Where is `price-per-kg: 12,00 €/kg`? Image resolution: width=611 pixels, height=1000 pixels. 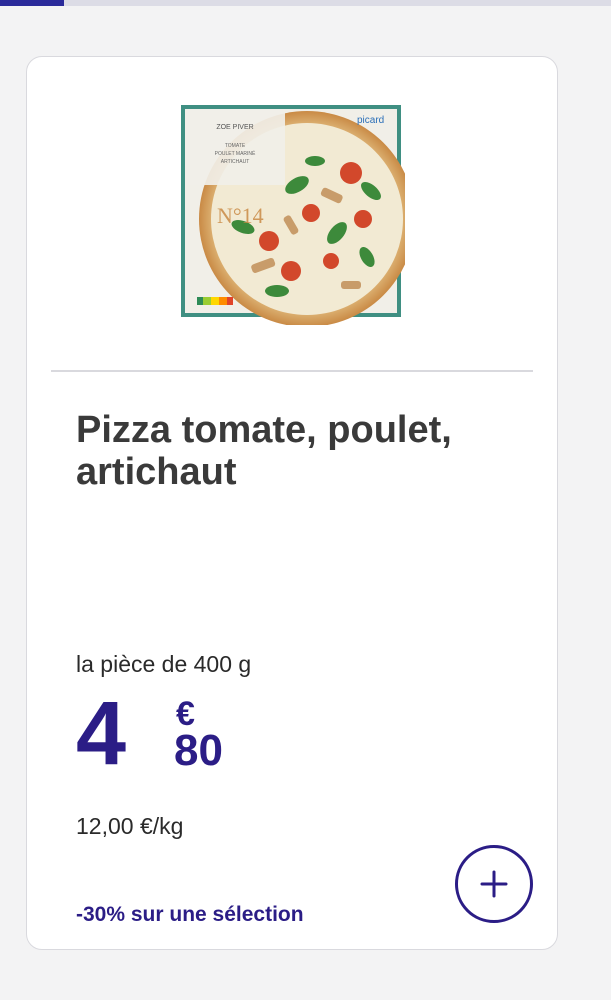 price-per-kg: 12,00 €/kg is located at coordinates (130, 826).